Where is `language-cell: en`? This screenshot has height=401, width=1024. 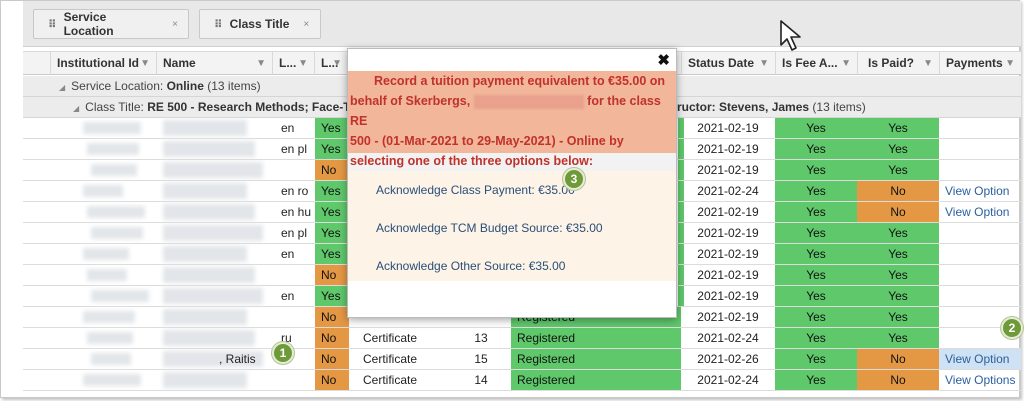
language-cell: en is located at coordinates (288, 254).